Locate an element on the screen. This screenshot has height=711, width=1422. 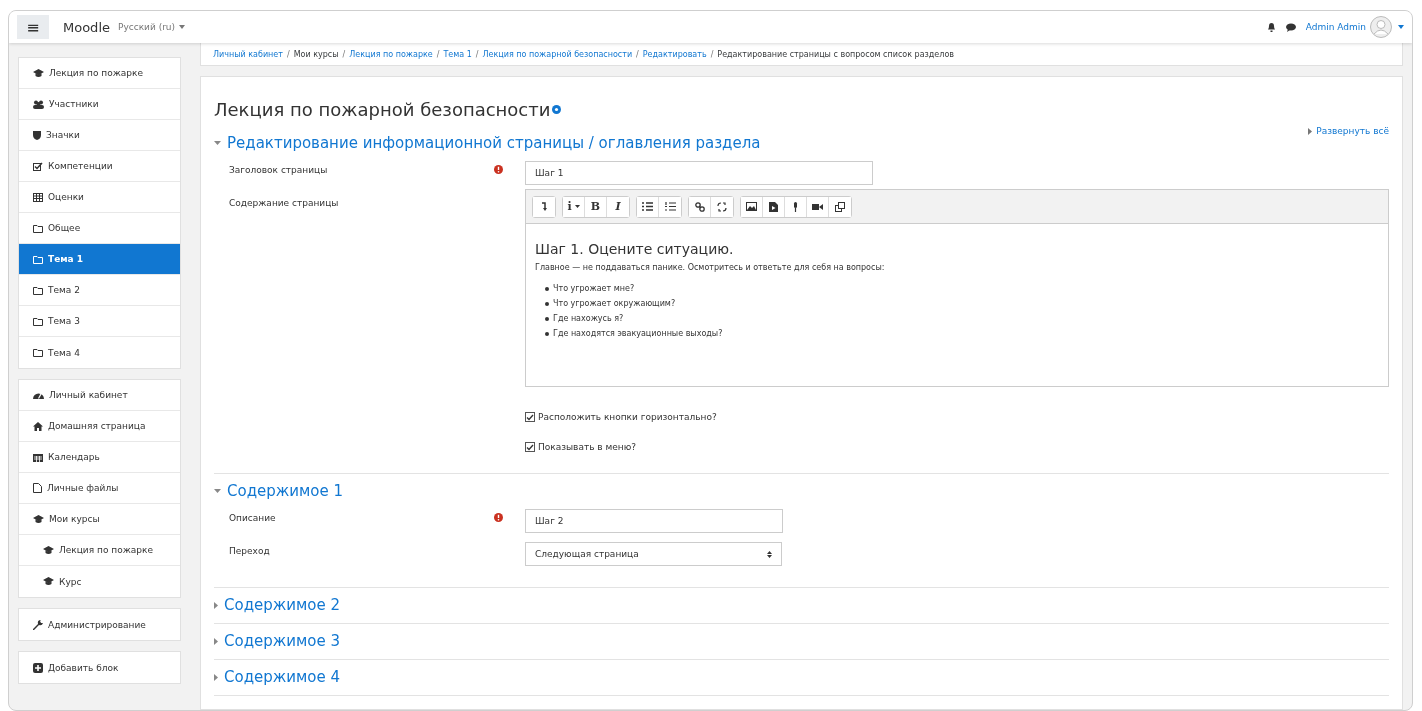
field-label: Заголовок страницы is located at coordinates (279, 169).